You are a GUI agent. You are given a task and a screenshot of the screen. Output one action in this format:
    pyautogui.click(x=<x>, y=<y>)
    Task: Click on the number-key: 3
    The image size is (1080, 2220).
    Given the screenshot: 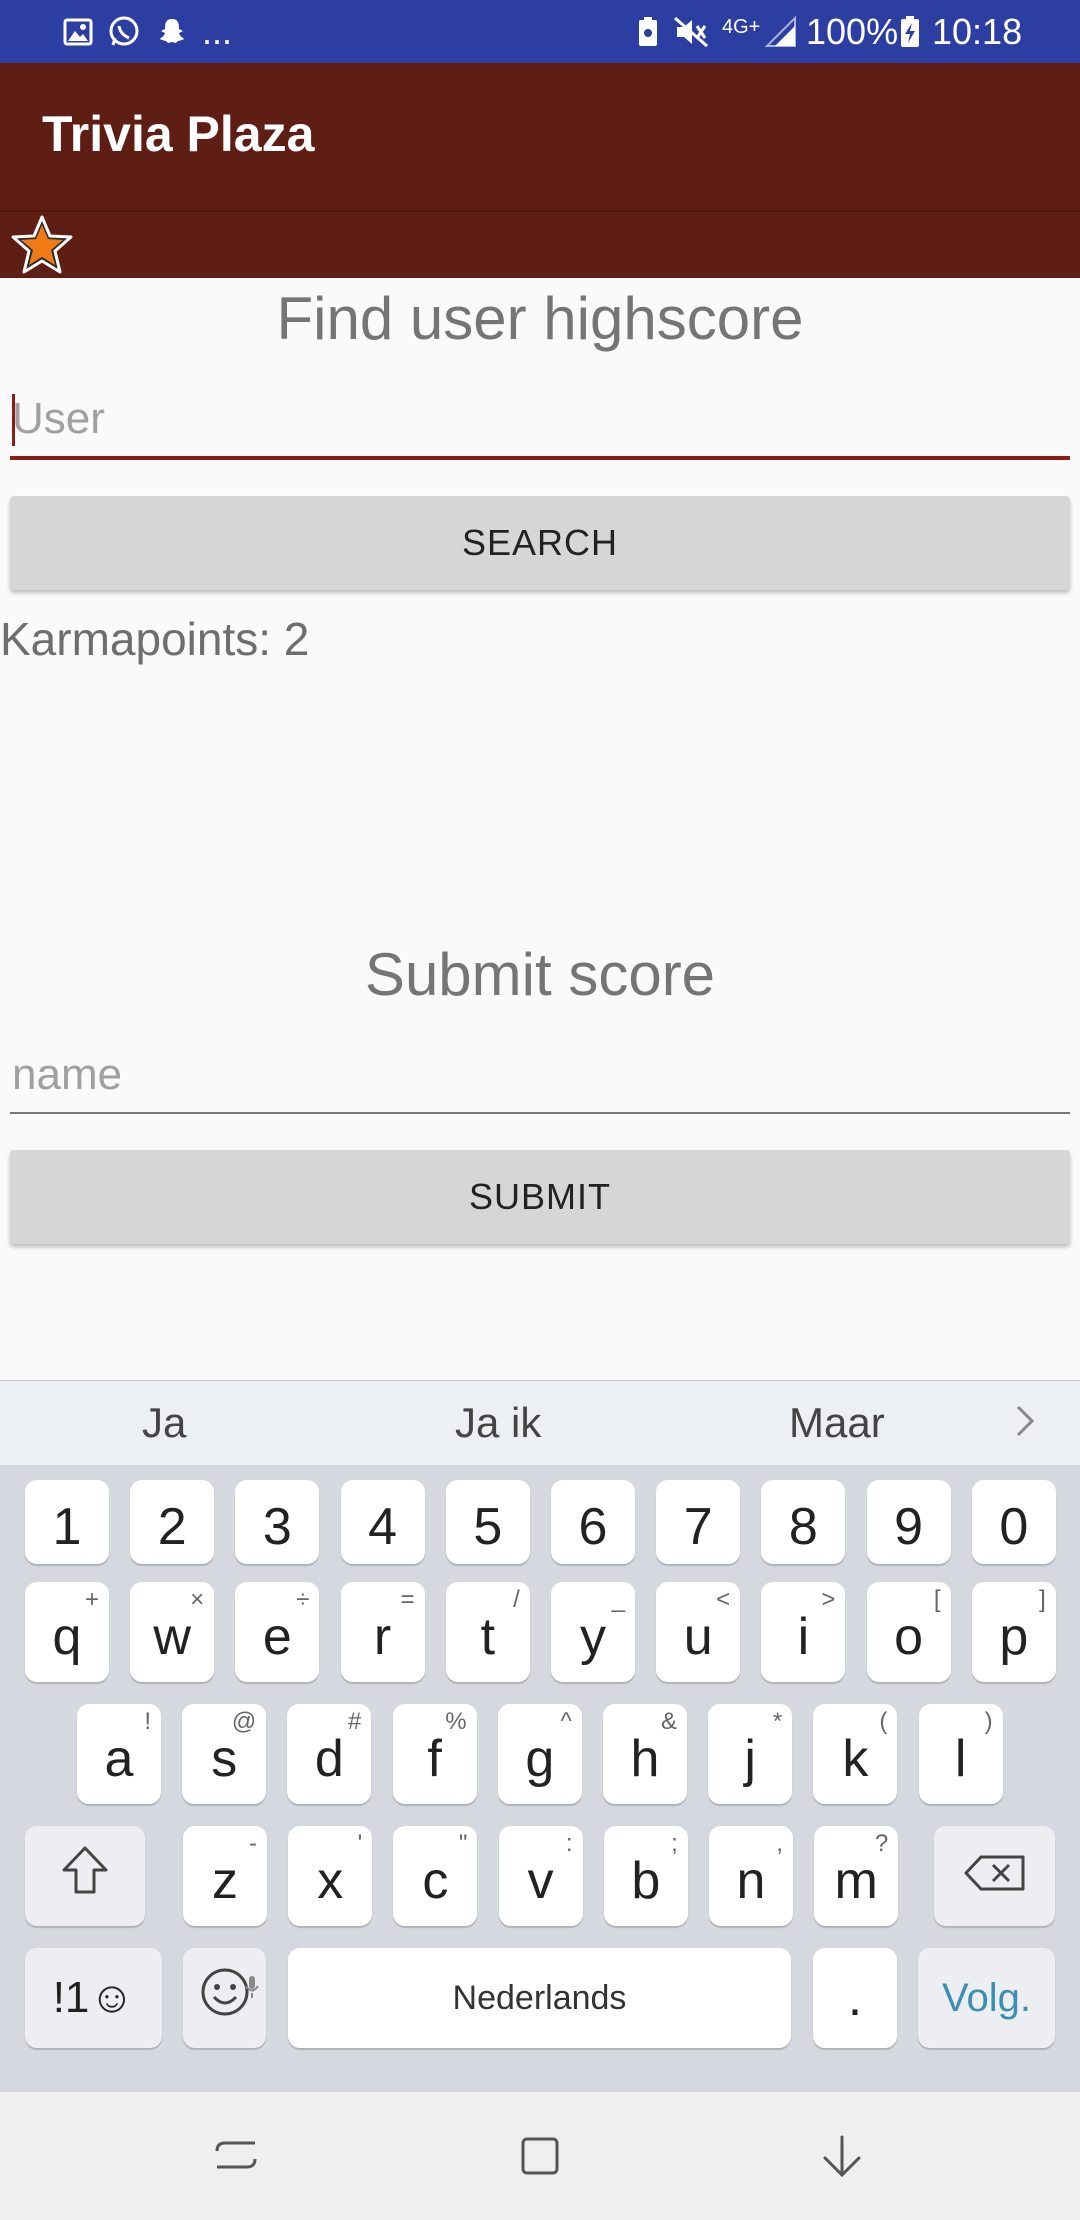 What is the action you would take?
    pyautogui.click(x=277, y=1522)
    